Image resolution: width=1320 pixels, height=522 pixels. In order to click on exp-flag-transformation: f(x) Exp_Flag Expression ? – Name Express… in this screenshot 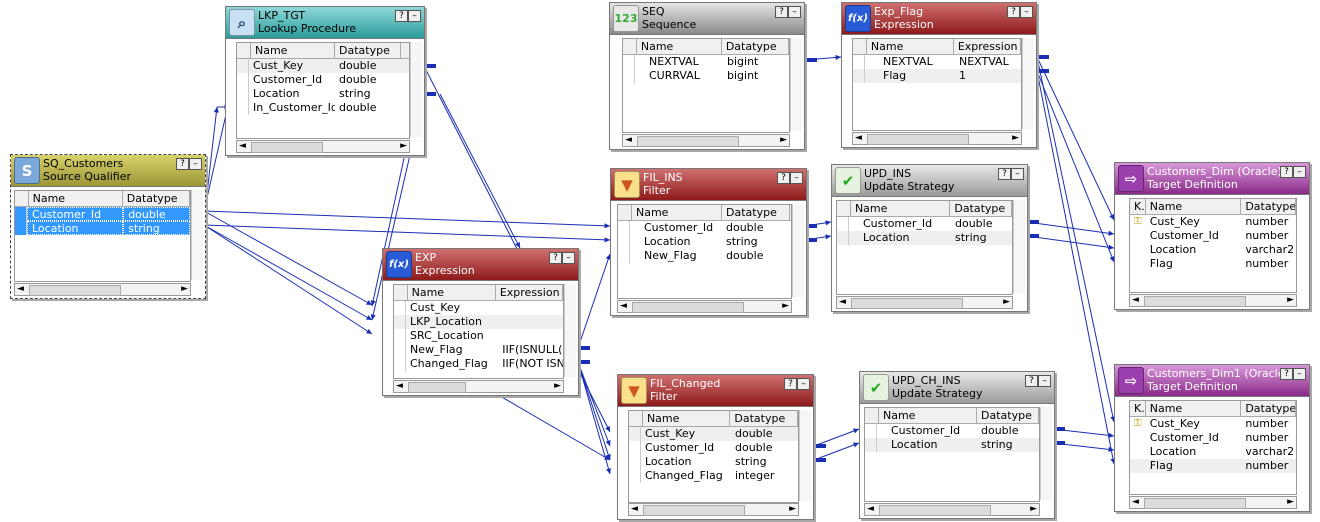, I will do `click(939, 75)`.